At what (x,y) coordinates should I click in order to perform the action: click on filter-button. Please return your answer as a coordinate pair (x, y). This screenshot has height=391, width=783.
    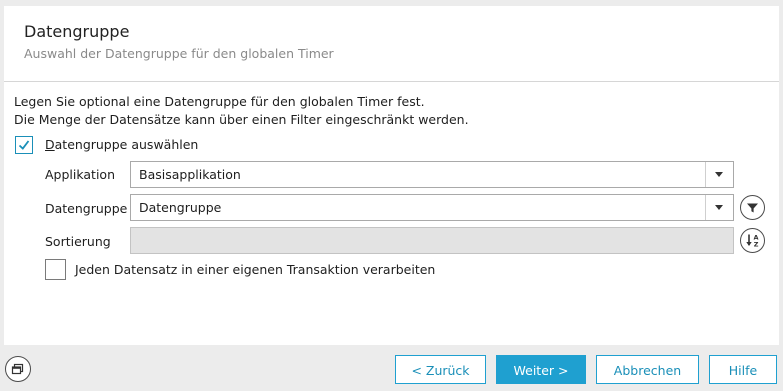
    Looking at the image, I should click on (752, 207).